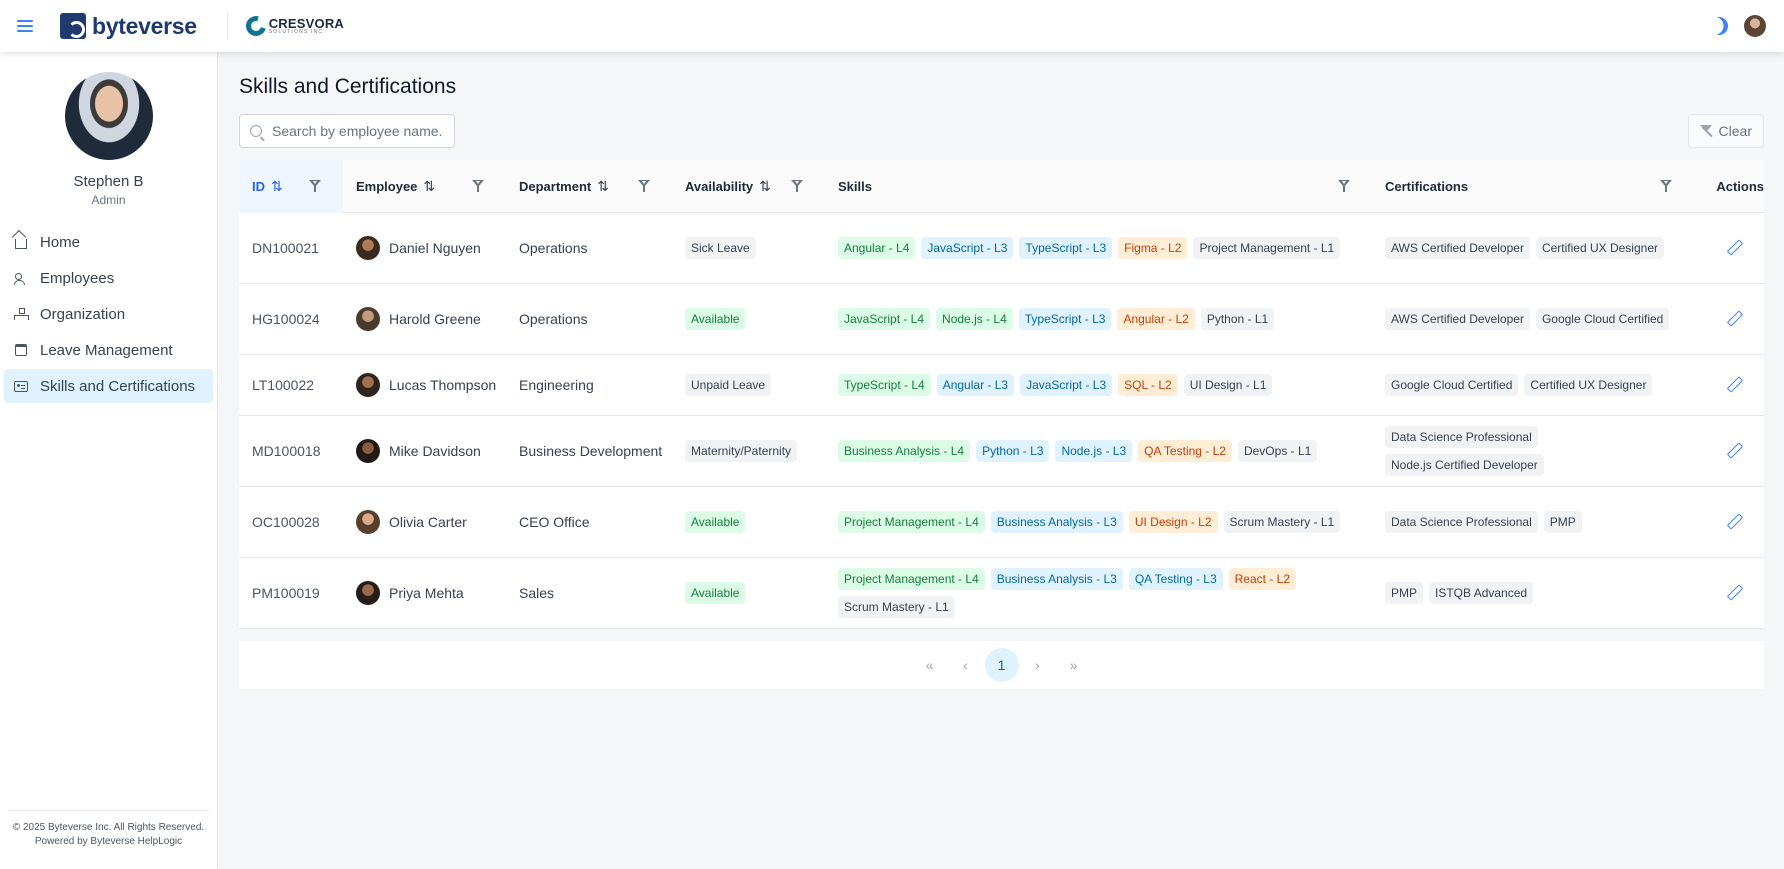  I want to click on cell-id: LT100022, so click(283, 385).